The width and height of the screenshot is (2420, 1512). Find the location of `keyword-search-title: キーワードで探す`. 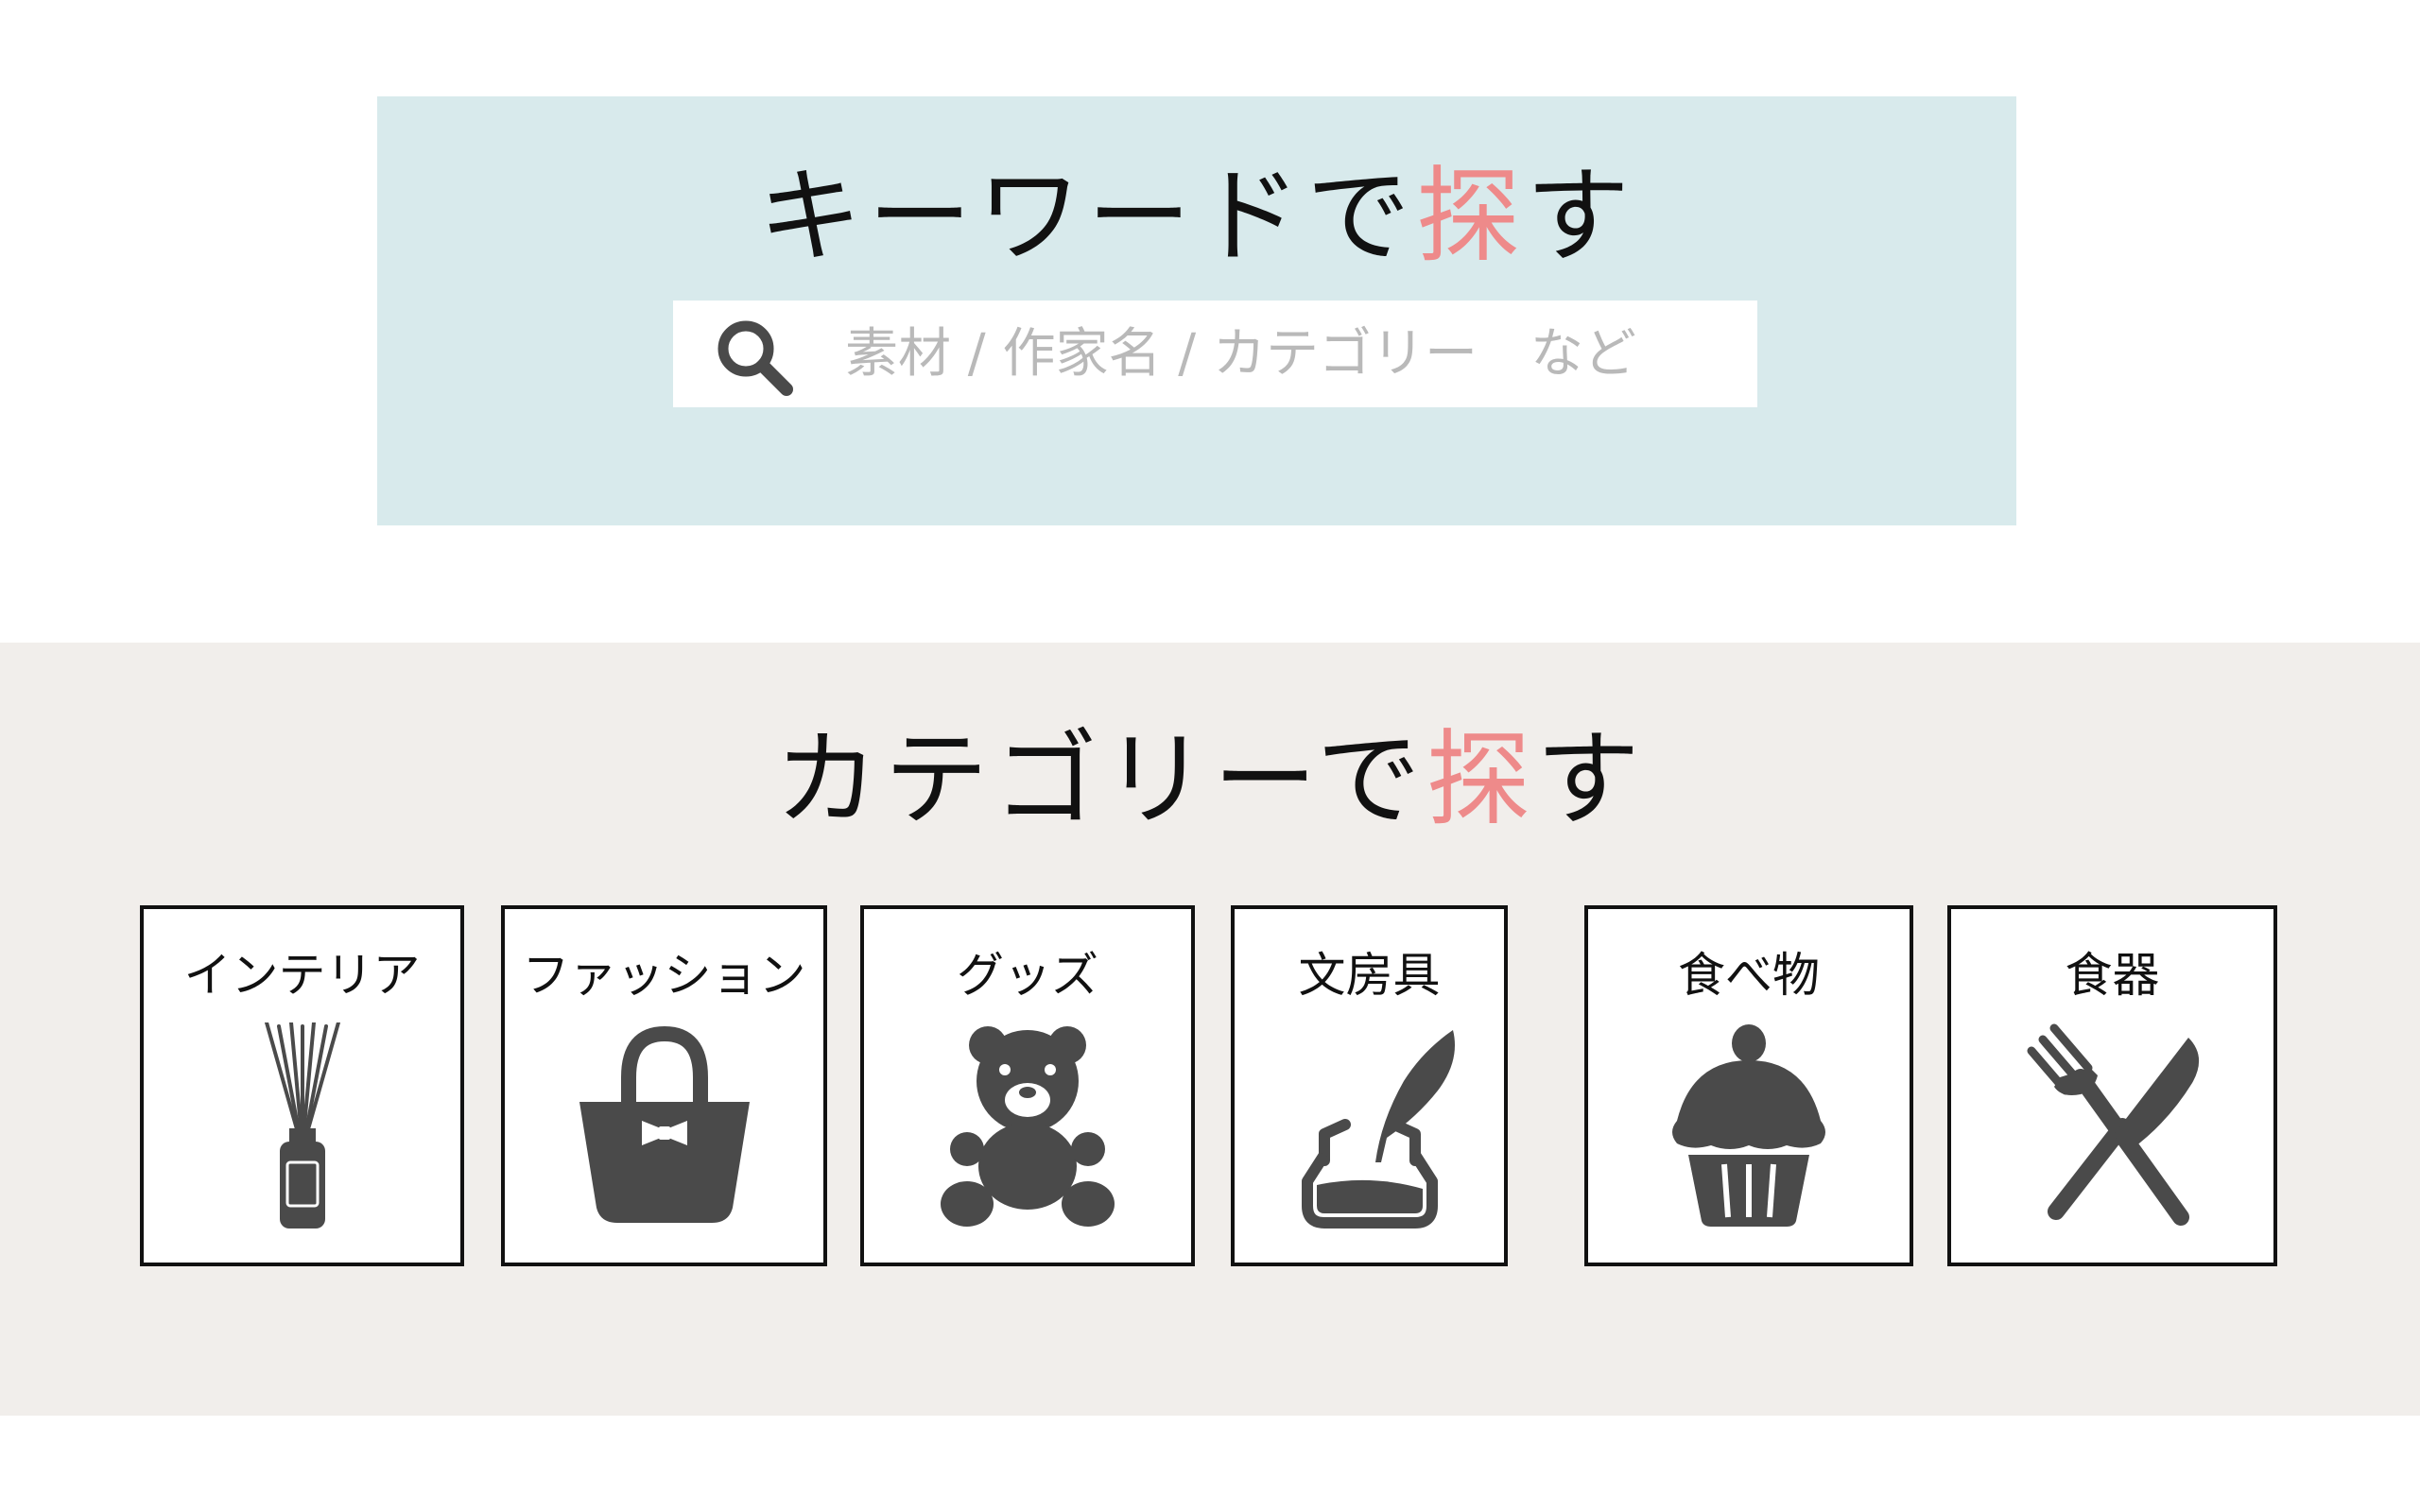

keyword-search-title: キーワードで探す is located at coordinates (1196, 216).